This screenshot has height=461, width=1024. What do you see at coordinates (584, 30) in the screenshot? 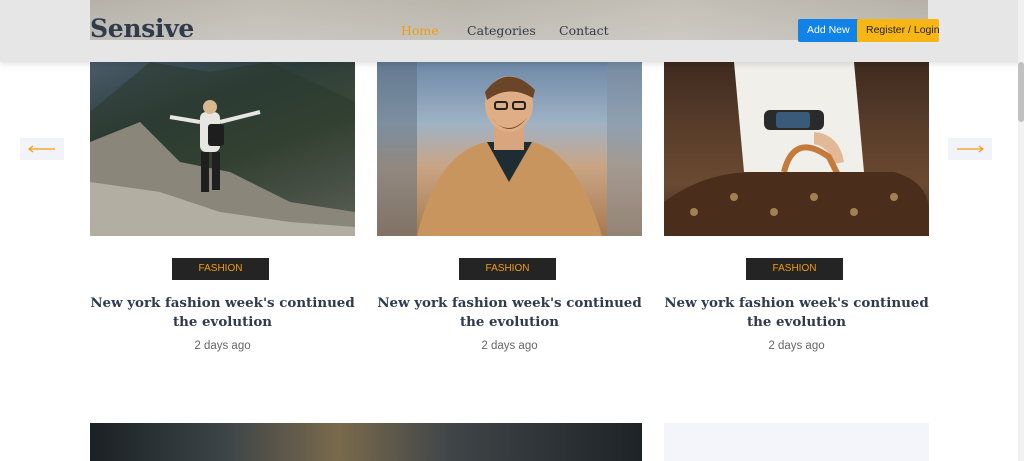
I see `nav-contact: Contact` at bounding box center [584, 30].